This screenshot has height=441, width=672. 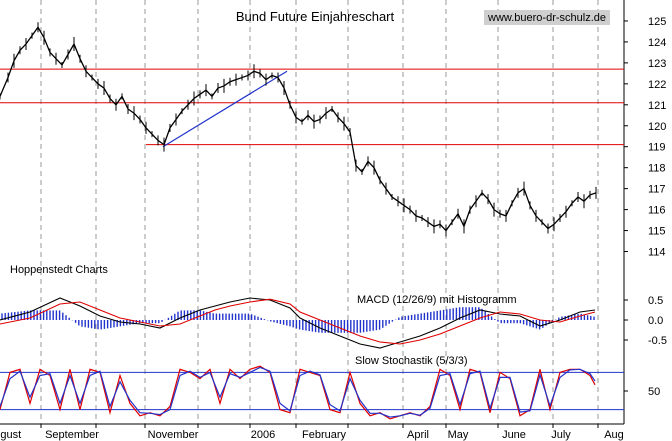 What do you see at coordinates (657, 253) in the screenshot?
I see `price-tick-label: 114` at bounding box center [657, 253].